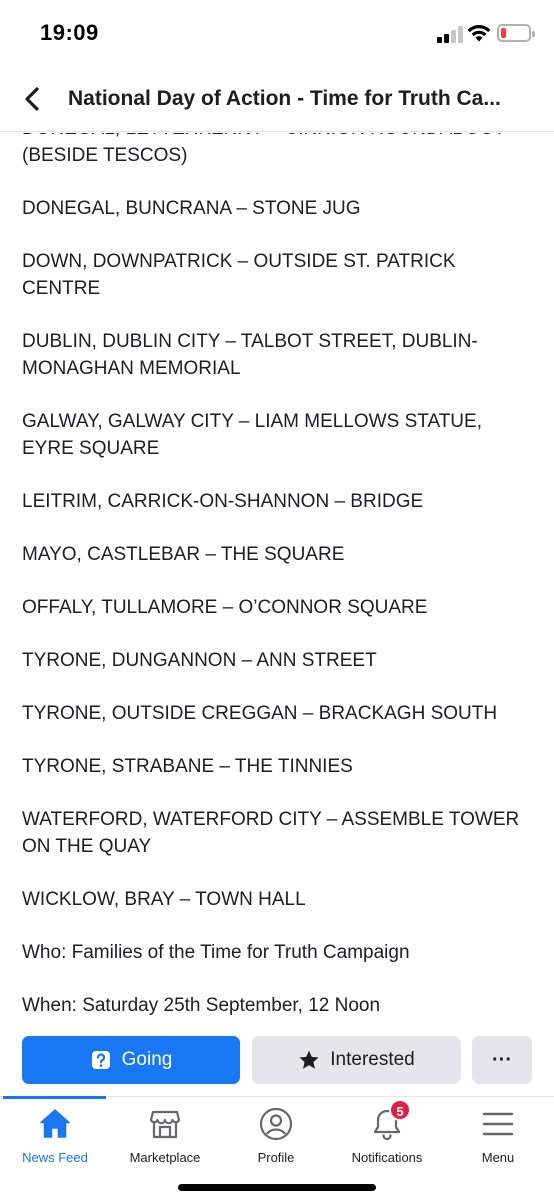  What do you see at coordinates (450, 34) in the screenshot?
I see `cellular-signal-icon` at bounding box center [450, 34].